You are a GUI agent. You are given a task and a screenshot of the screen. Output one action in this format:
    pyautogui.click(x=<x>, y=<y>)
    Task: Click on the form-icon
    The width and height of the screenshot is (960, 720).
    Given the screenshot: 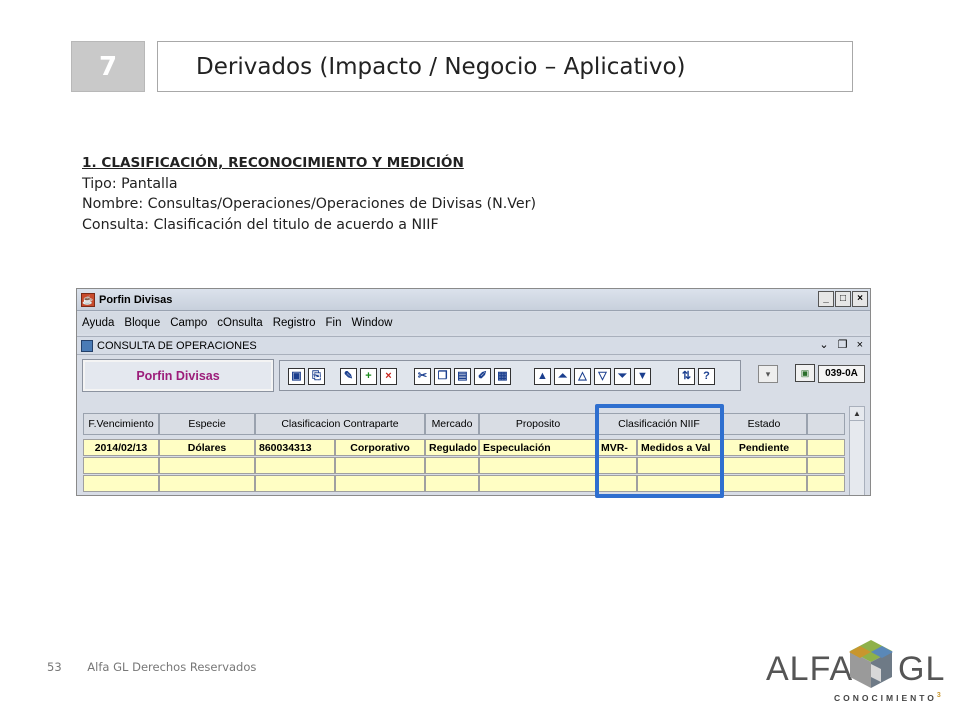 What is the action you would take?
    pyautogui.click(x=87, y=345)
    